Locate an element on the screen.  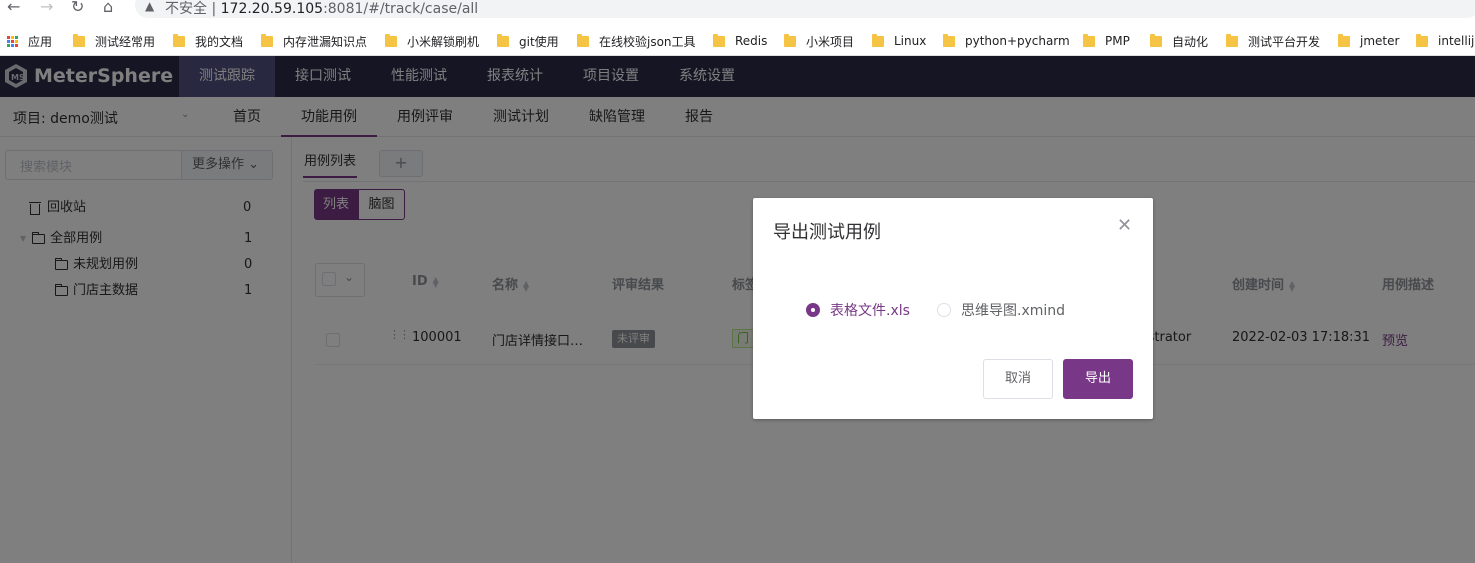
radio-option-xls: 表格文件.xls is located at coordinates (858, 310).